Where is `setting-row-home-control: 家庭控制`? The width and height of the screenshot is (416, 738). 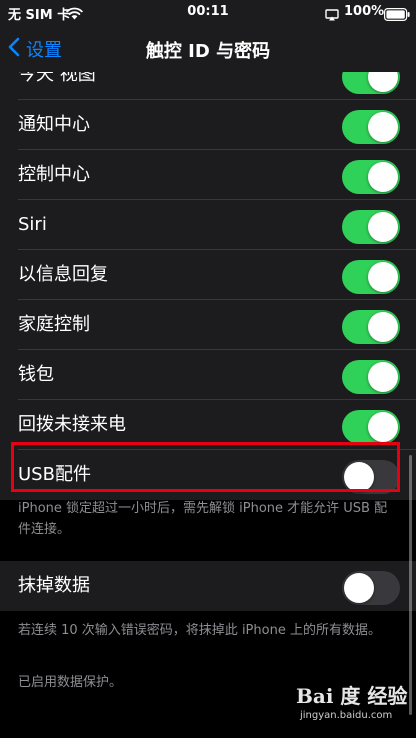
setting-row-home-control: 家庭控制 is located at coordinates (208, 325).